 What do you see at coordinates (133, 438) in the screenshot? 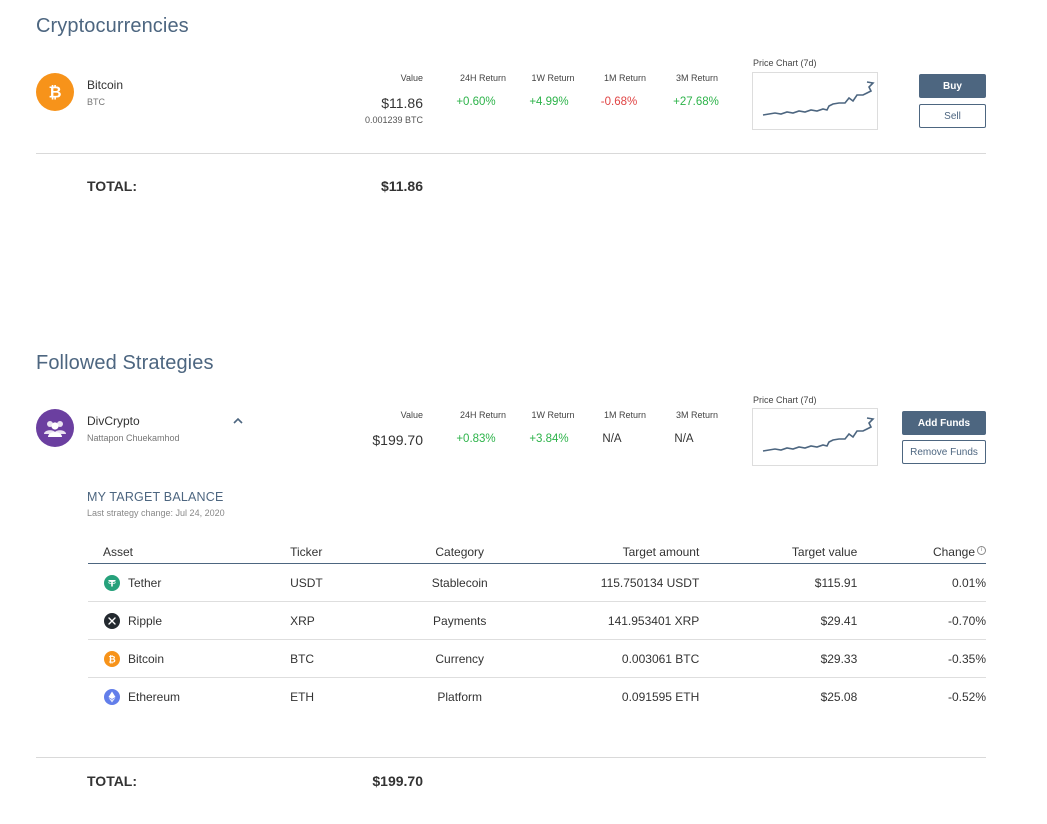
I see `strategy-author: Nattapon Chuekamhod` at bounding box center [133, 438].